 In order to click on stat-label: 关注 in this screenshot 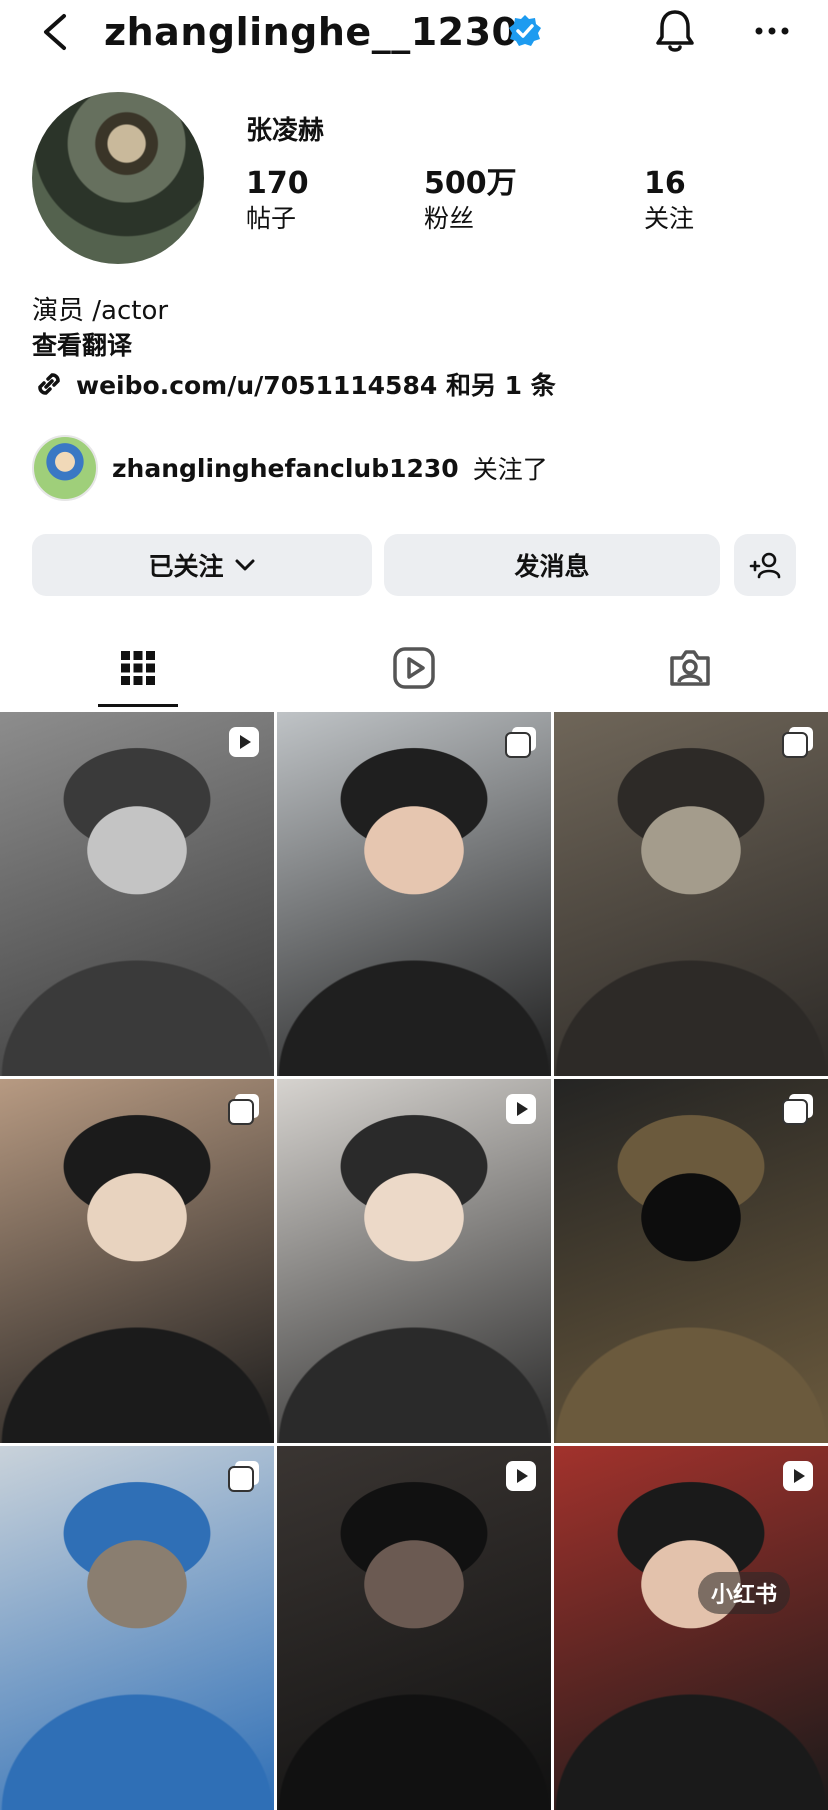, I will do `click(669, 218)`.